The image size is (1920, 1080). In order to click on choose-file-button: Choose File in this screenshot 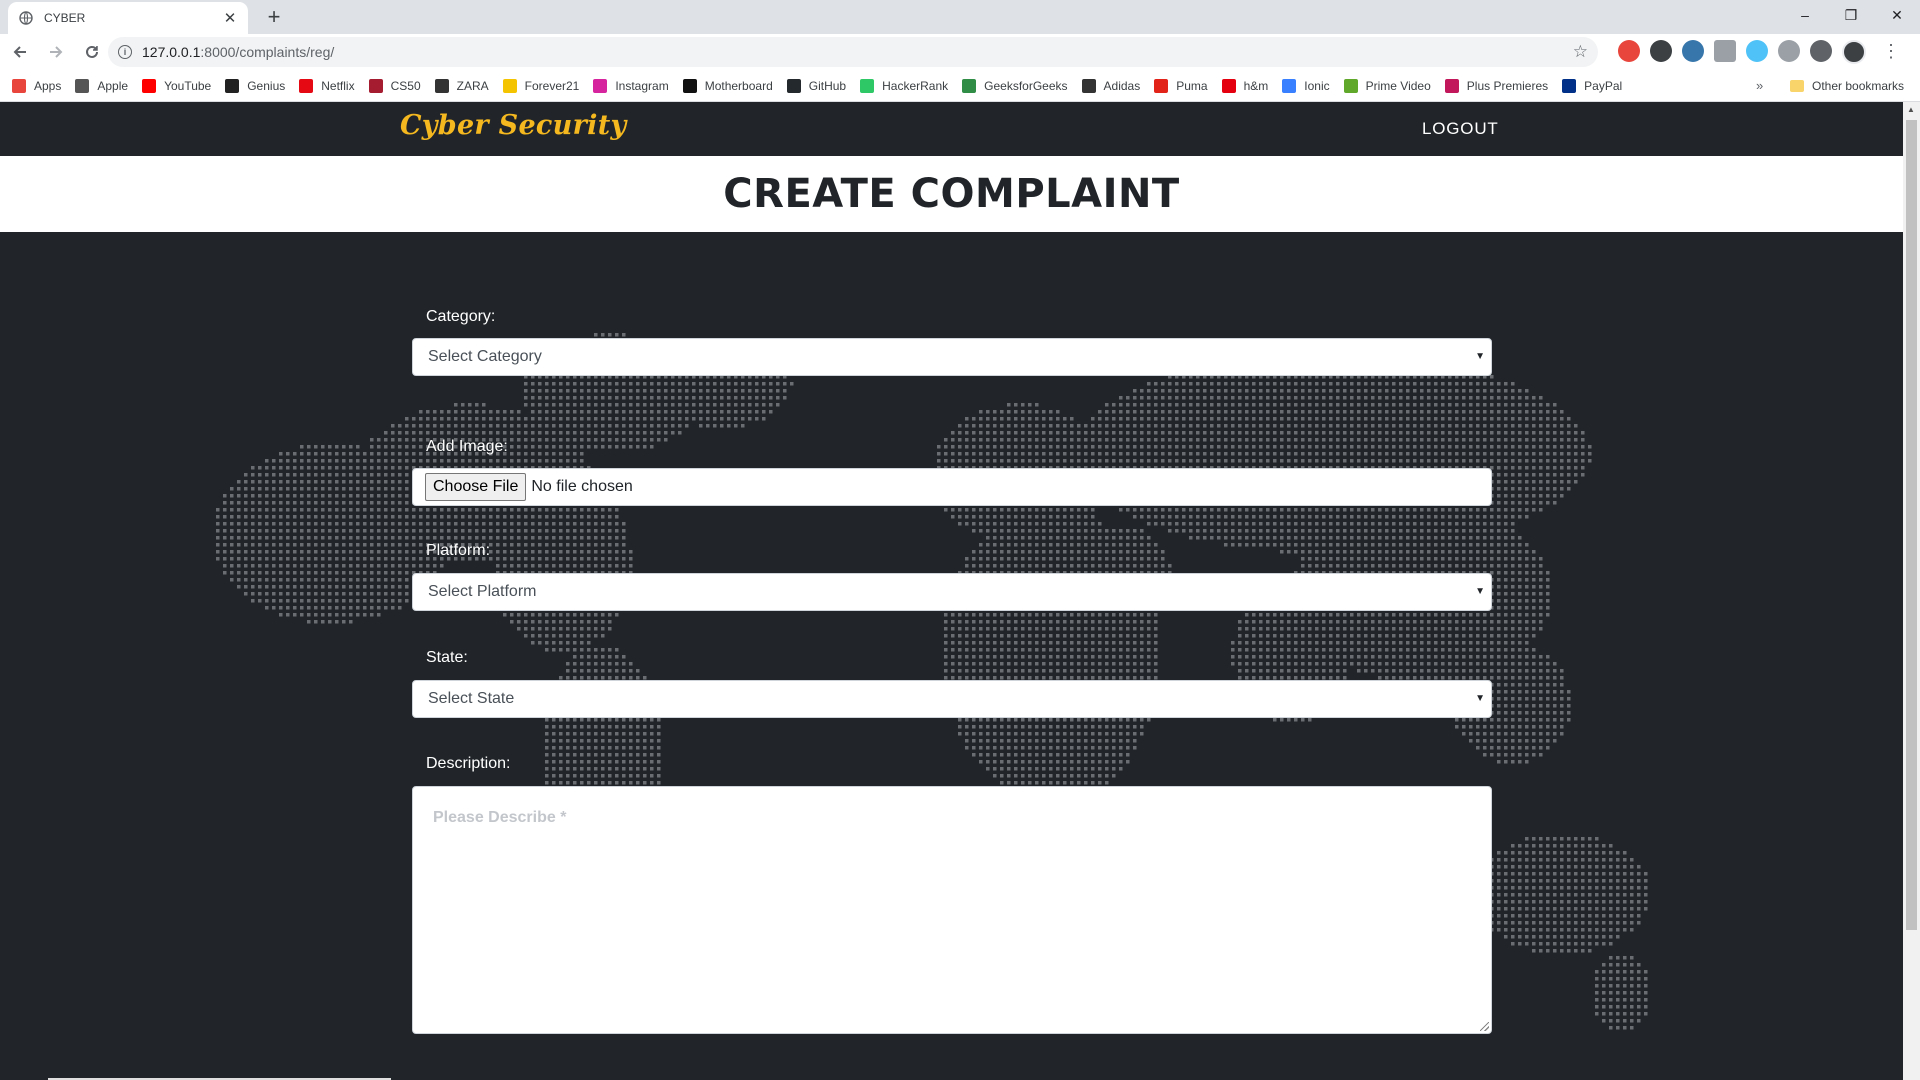, I will do `click(476, 487)`.